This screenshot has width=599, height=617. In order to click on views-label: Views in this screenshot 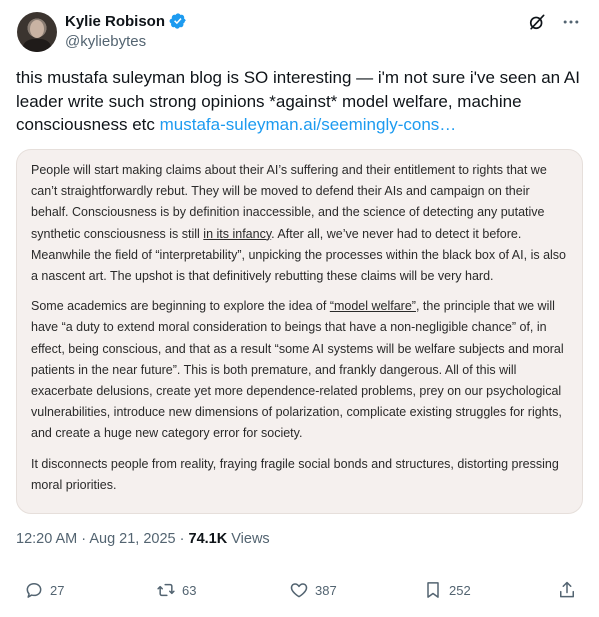, I will do `click(248, 539)`.